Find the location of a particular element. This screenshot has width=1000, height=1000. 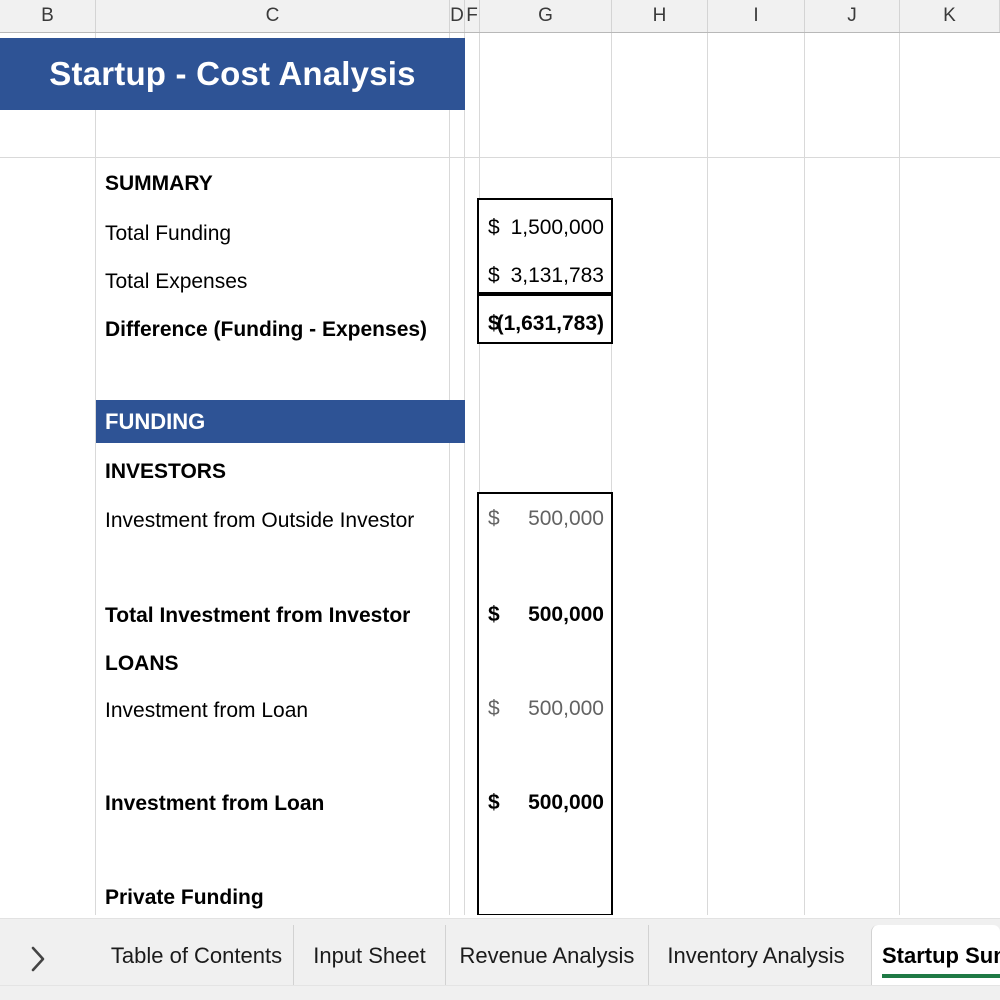

cell-value: 1,500,000 is located at coordinates (557, 227).